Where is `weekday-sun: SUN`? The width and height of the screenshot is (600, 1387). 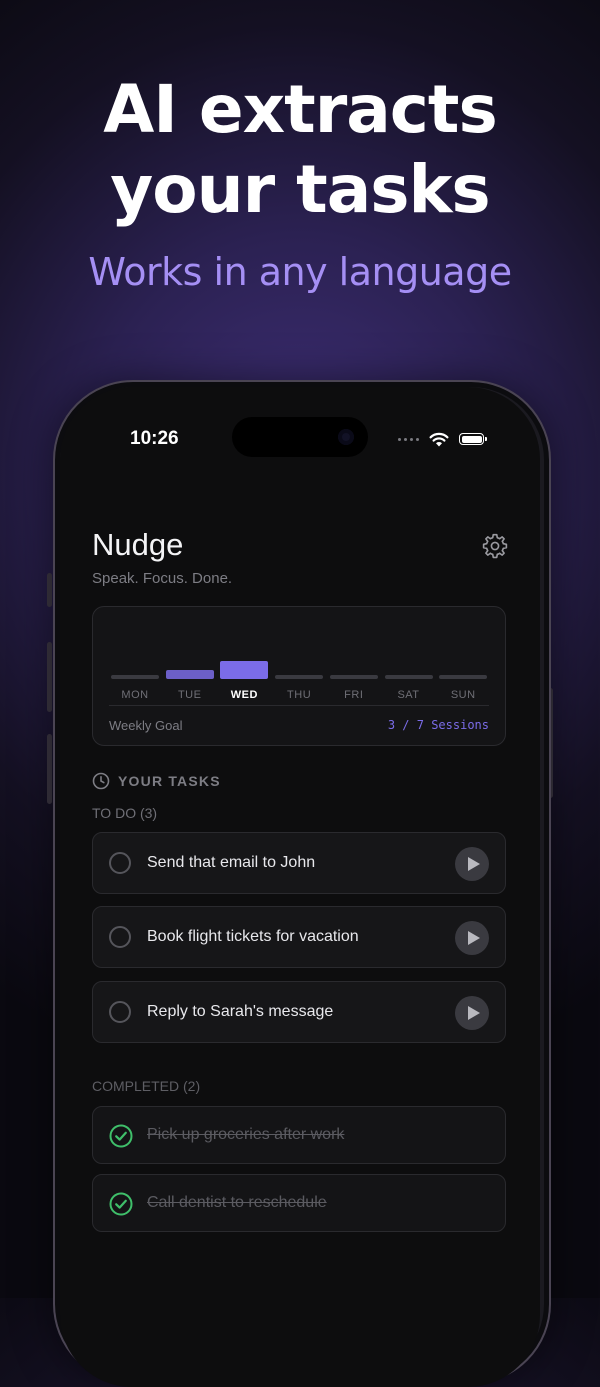
weekday-sun: SUN is located at coordinates (463, 673).